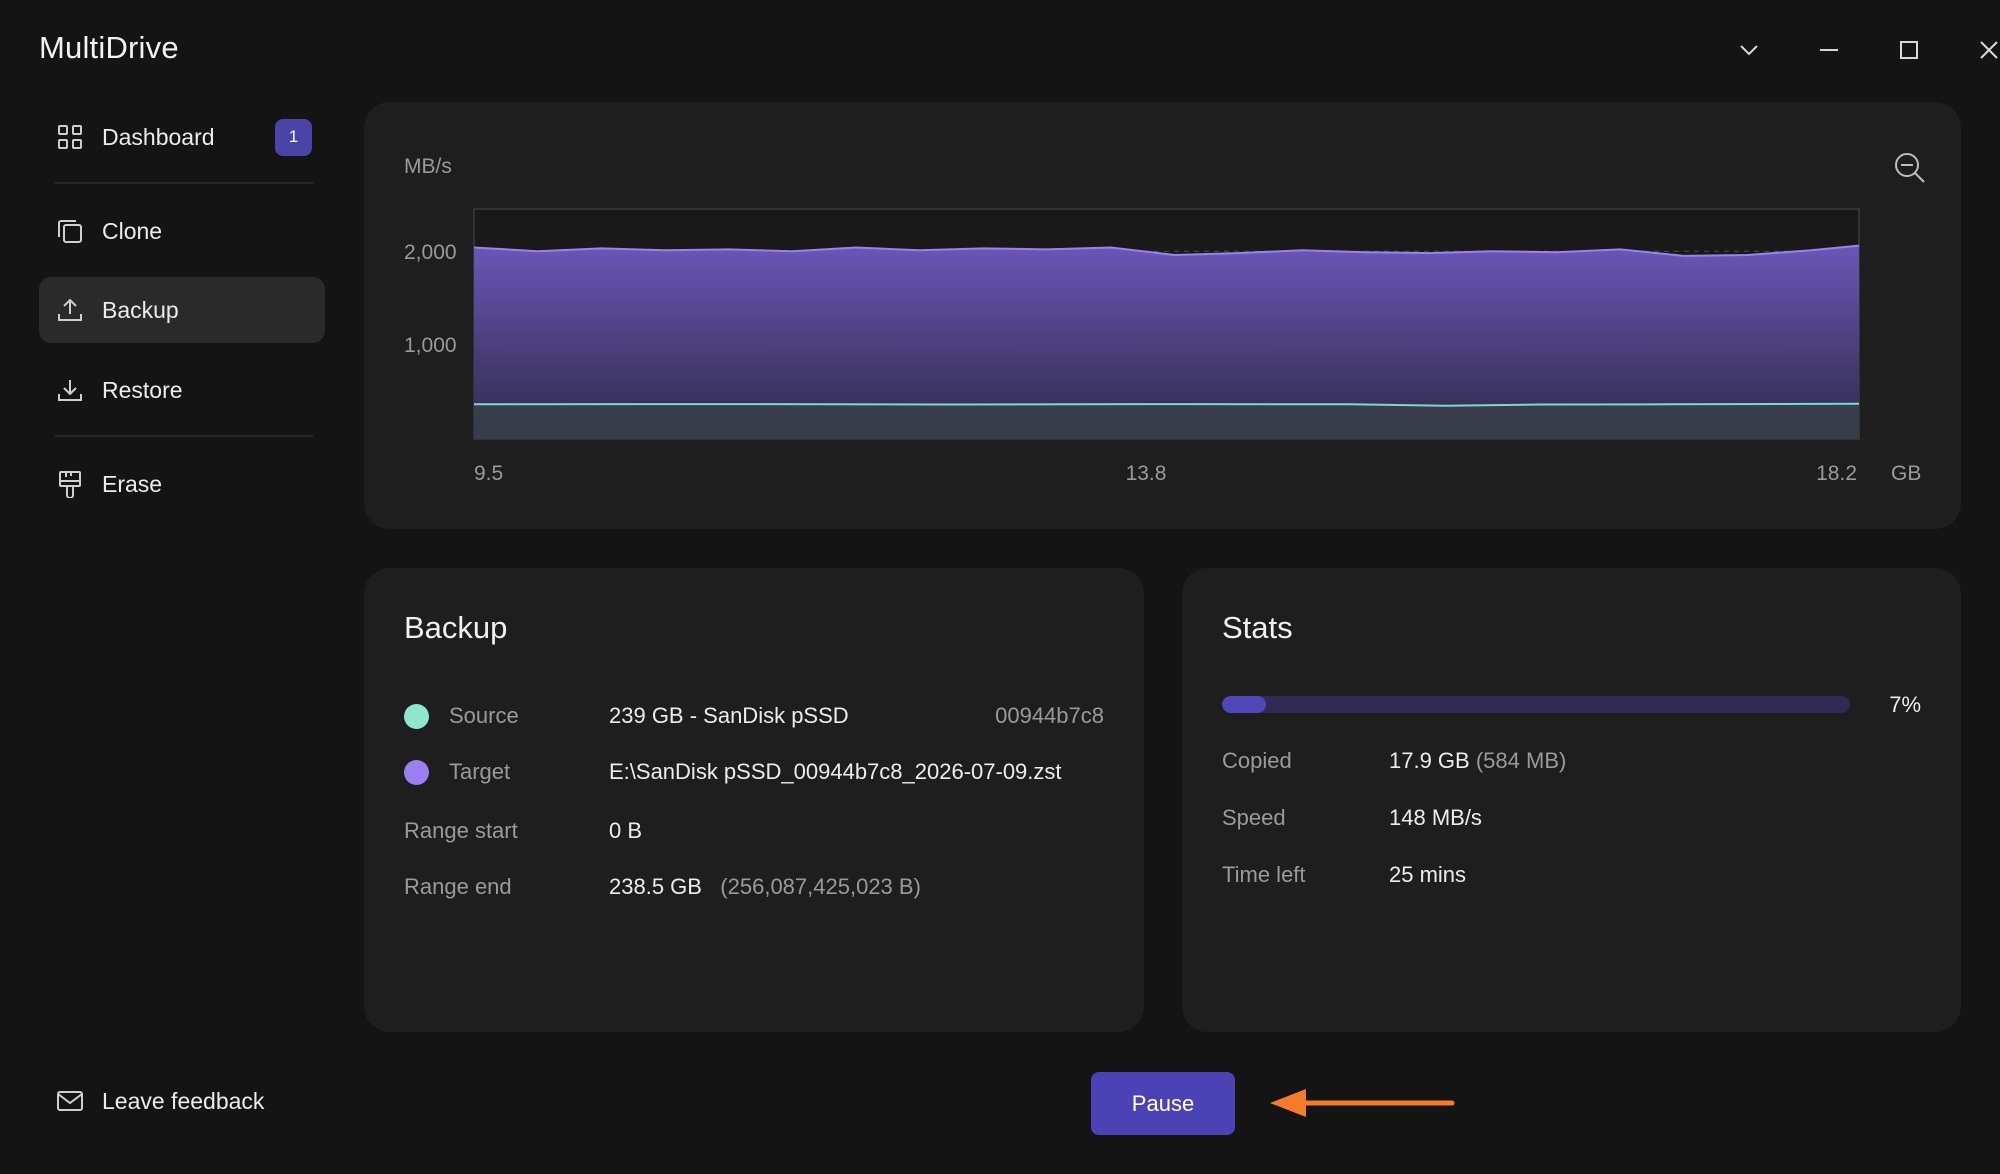 The height and width of the screenshot is (1174, 2000). I want to click on maximize-icon, so click(1909, 50).